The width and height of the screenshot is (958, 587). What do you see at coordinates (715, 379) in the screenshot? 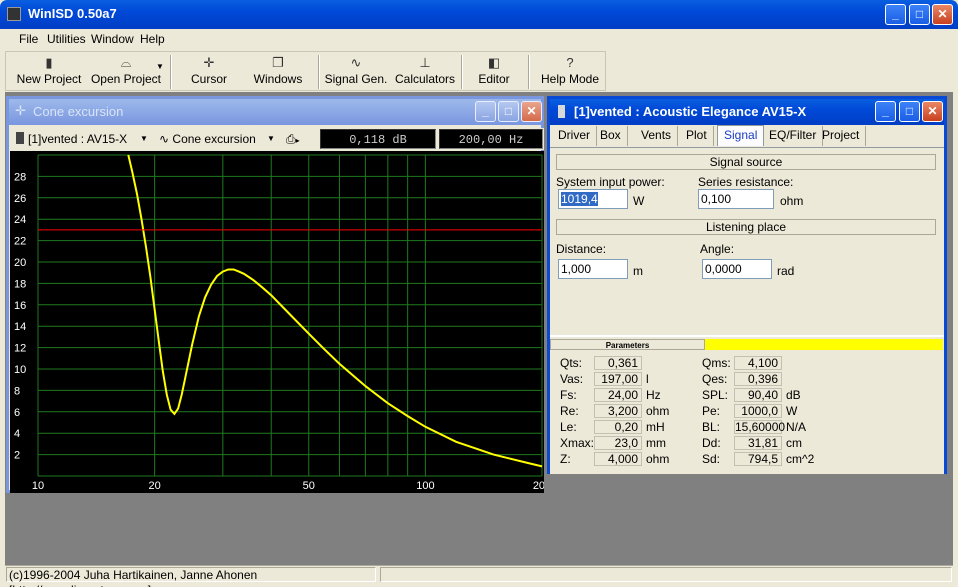
I see `param-qes-label: Qes:` at bounding box center [715, 379].